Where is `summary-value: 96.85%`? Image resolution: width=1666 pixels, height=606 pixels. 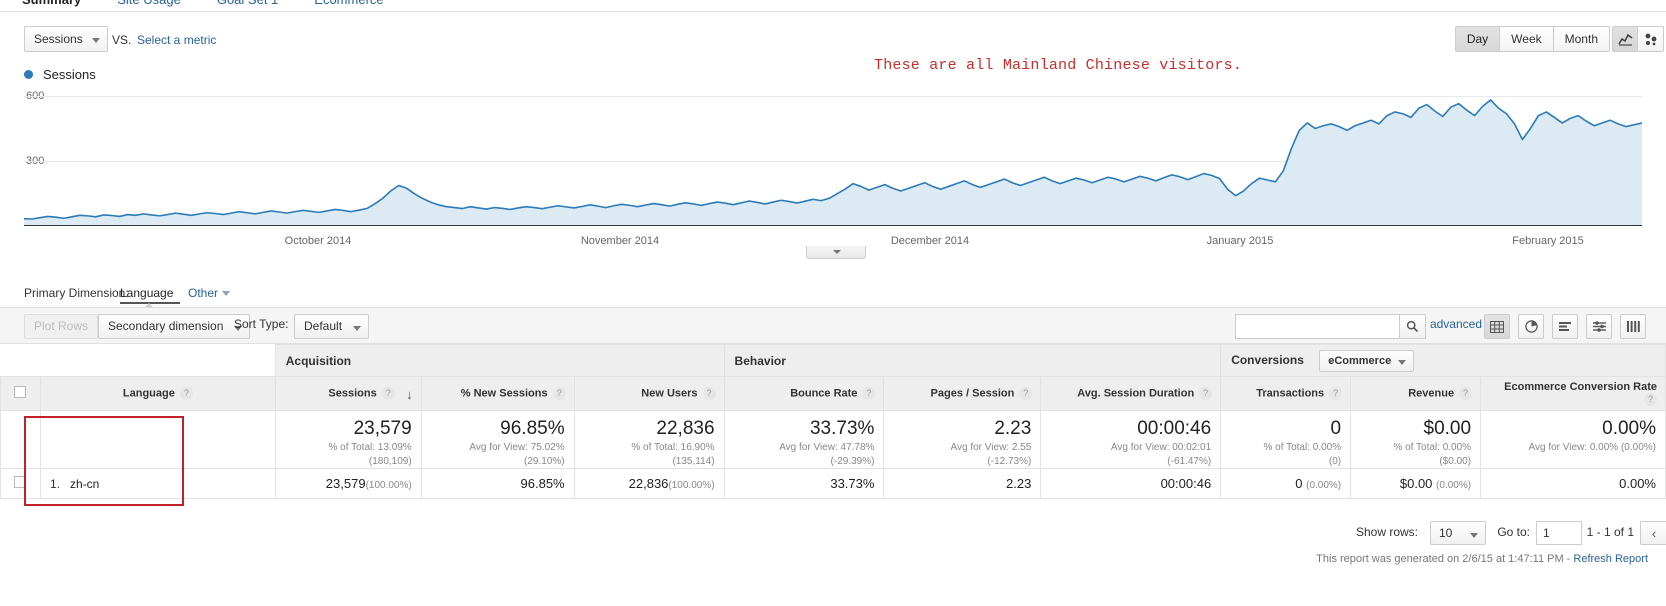
summary-value: 96.85% is located at coordinates (532, 428).